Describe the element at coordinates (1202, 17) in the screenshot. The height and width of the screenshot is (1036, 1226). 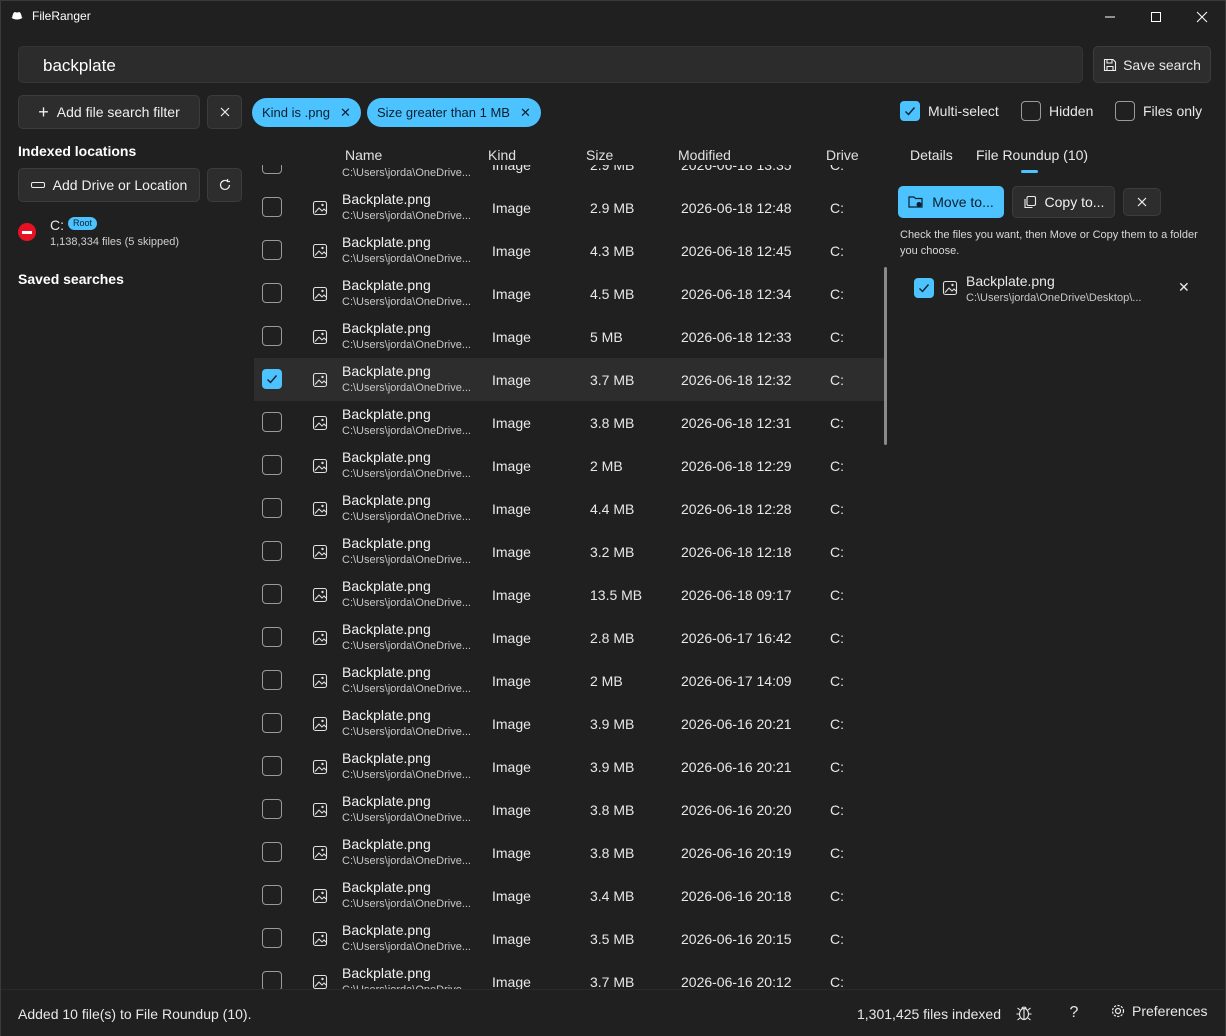
I see `close-button` at that location.